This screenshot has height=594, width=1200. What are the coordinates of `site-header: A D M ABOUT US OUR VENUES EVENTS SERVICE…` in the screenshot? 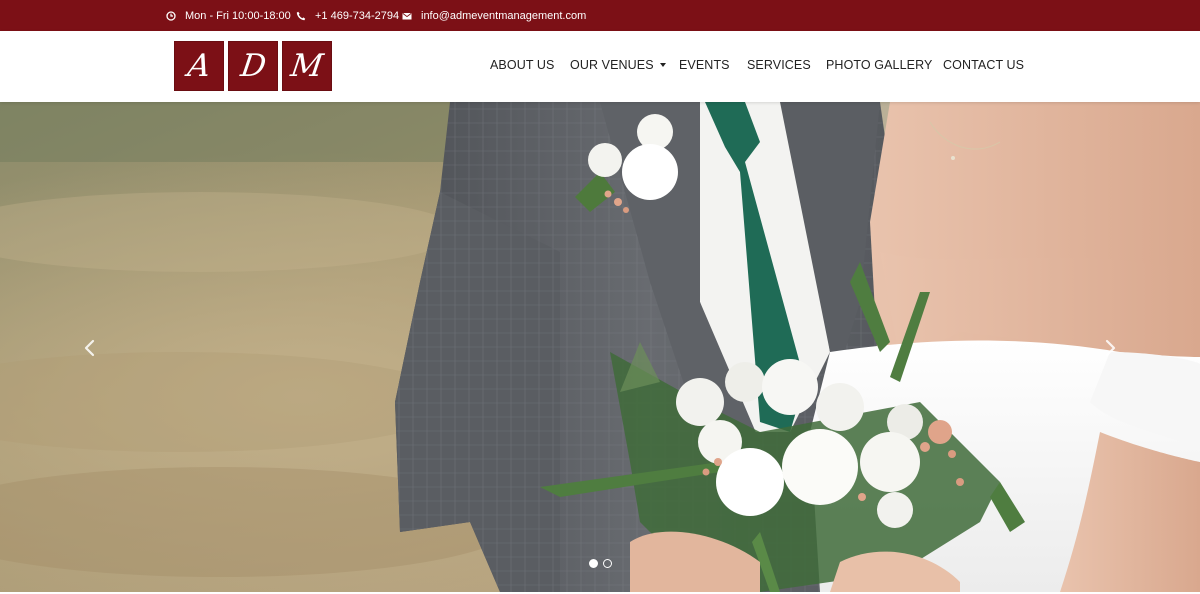 It's located at (600, 66).